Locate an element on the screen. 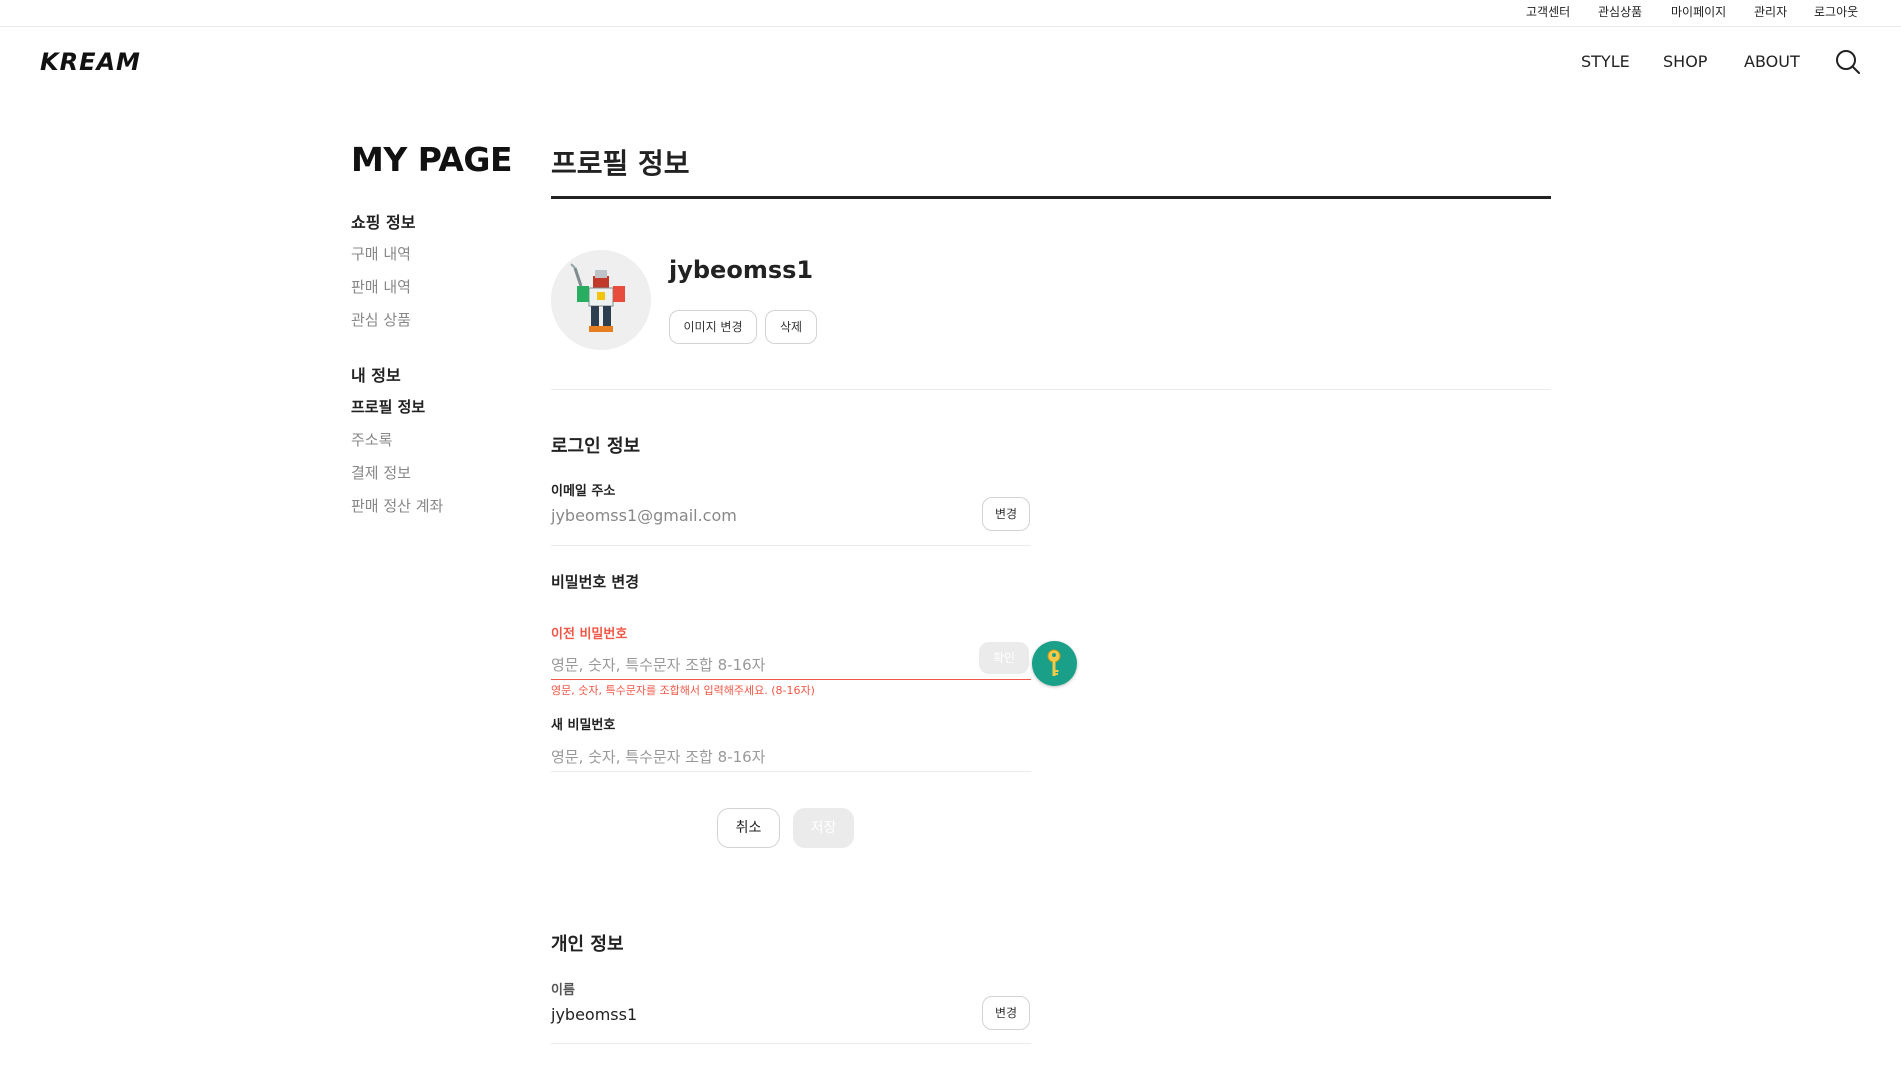  sidebar-title: MY PAGE is located at coordinates (432, 159).